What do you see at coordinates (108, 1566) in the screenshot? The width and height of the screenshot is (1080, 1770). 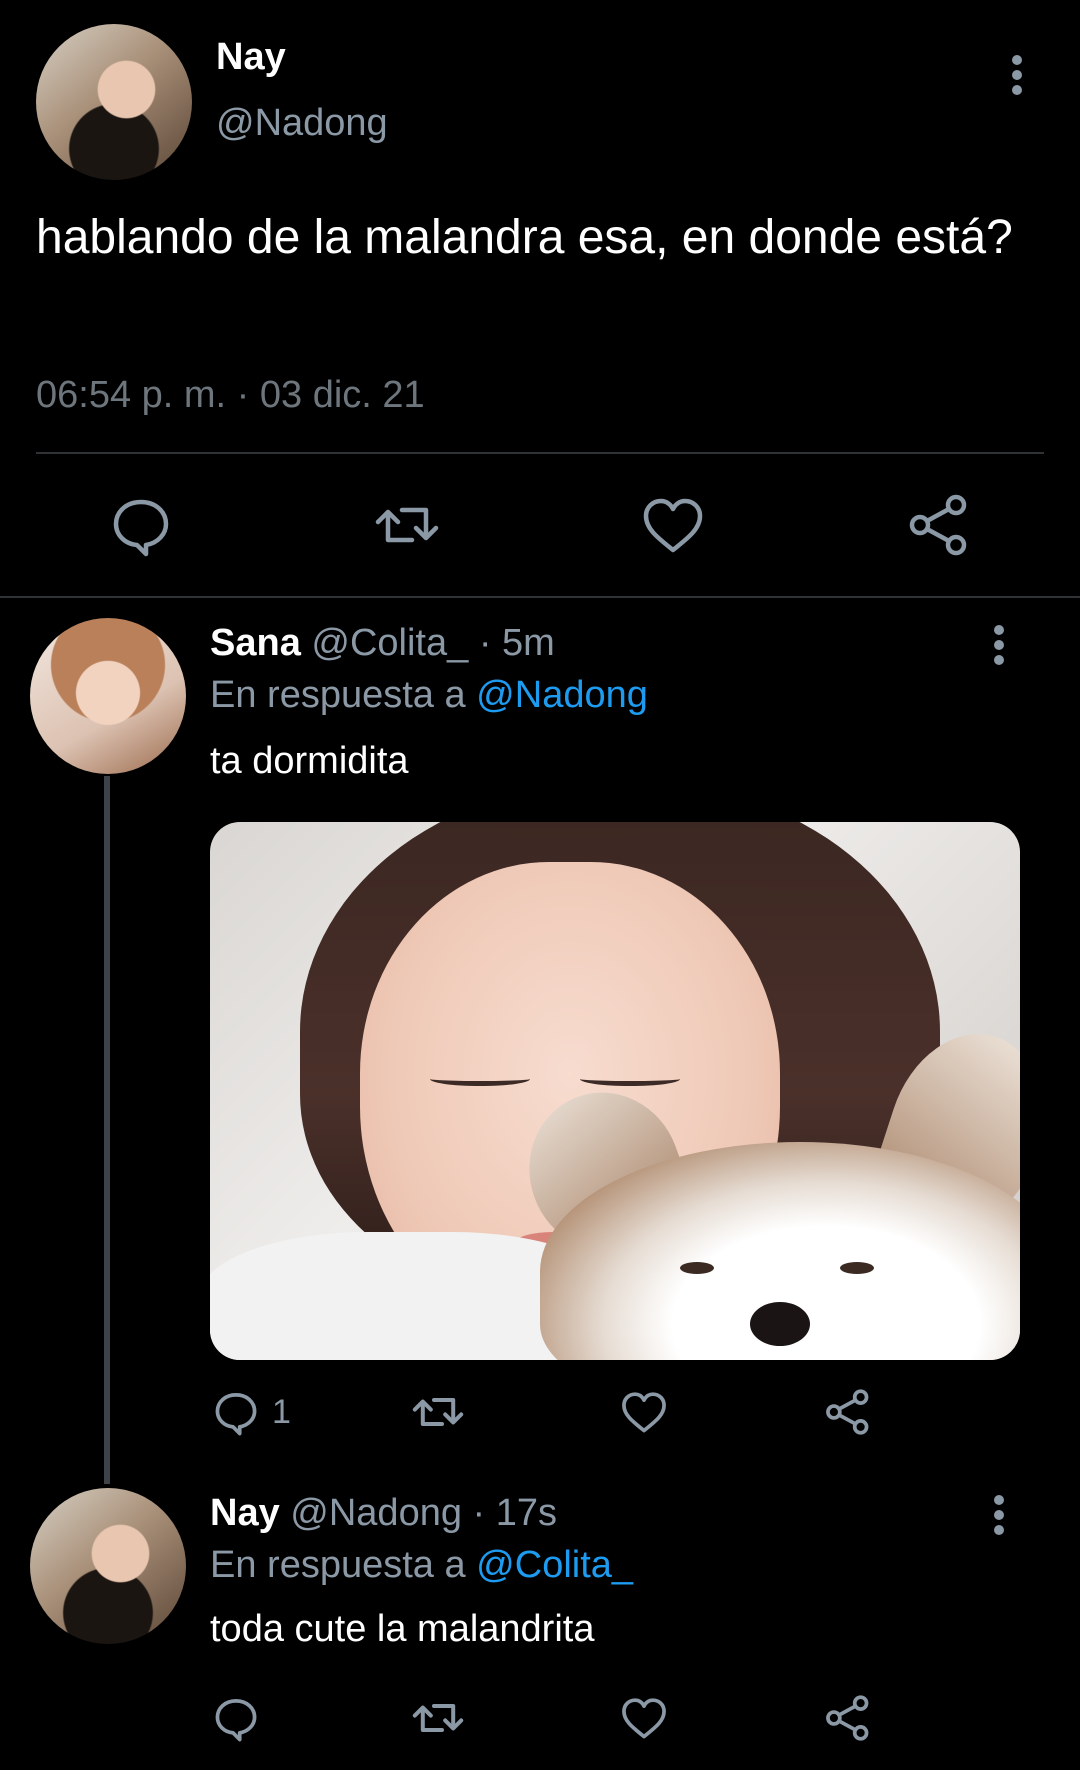 I see `avatar` at bounding box center [108, 1566].